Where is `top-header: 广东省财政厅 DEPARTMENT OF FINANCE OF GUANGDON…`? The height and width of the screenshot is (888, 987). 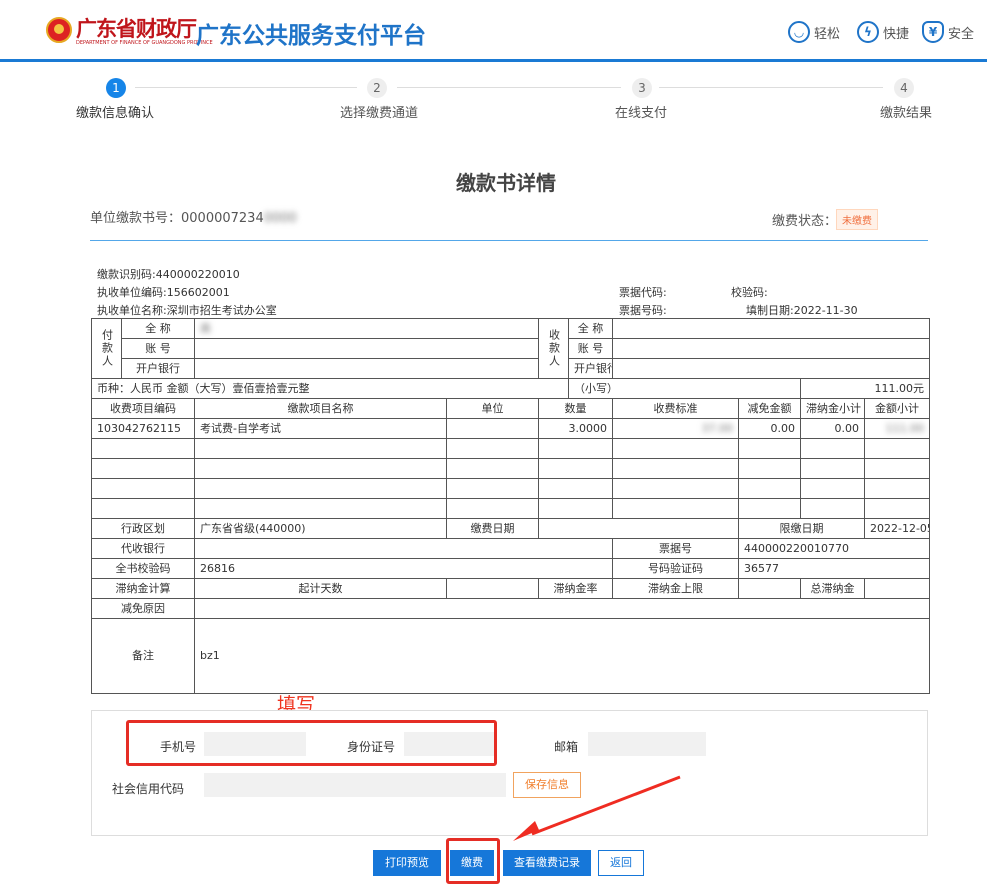 top-header: 广东省财政厅 DEPARTMENT OF FINANCE OF GUANGDON… is located at coordinates (493, 31).